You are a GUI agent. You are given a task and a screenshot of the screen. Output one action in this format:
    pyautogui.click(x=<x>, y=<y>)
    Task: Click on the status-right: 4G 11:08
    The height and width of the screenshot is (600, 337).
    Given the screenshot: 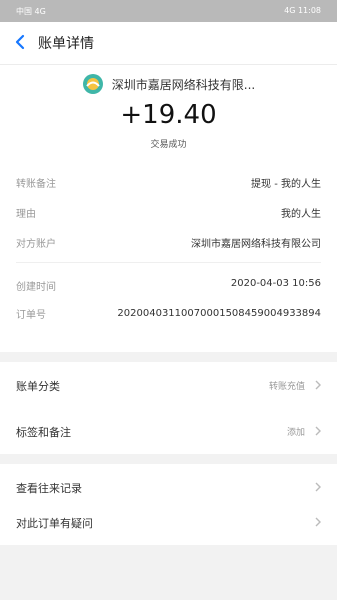 What is the action you would take?
    pyautogui.click(x=302, y=10)
    